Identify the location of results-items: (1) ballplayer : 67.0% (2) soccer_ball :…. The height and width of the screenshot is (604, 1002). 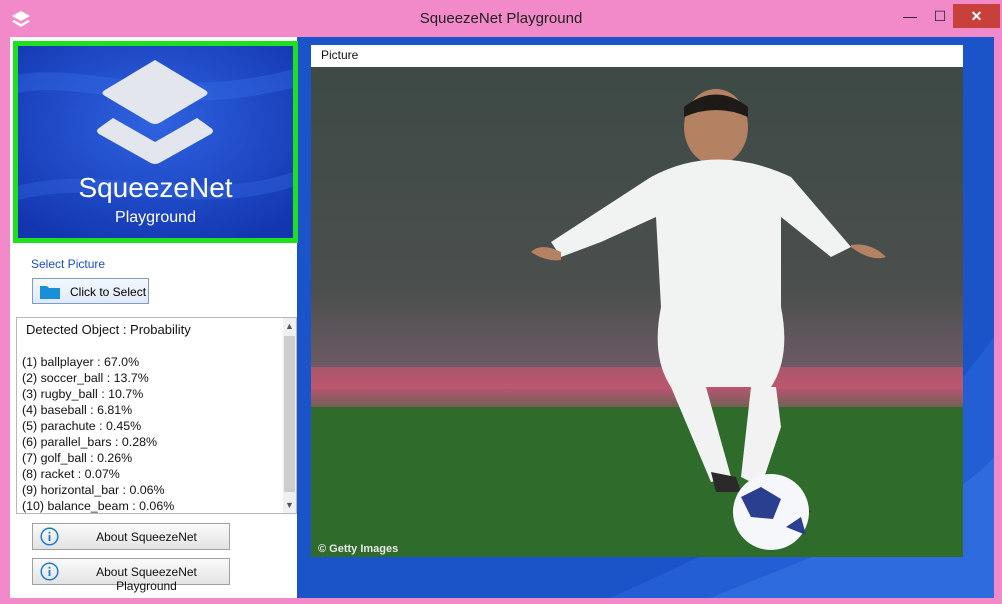
(98, 434).